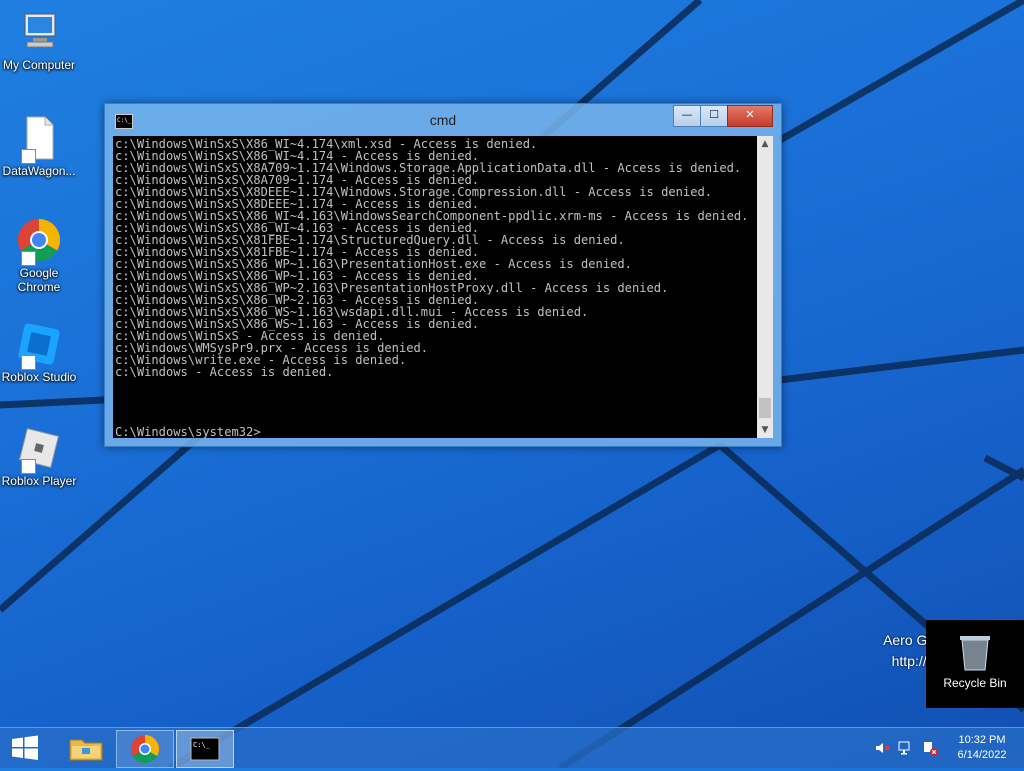 The height and width of the screenshot is (771, 1024). What do you see at coordinates (765, 287) in the screenshot?
I see `vertical-scrollbar: ▲ ▼` at bounding box center [765, 287].